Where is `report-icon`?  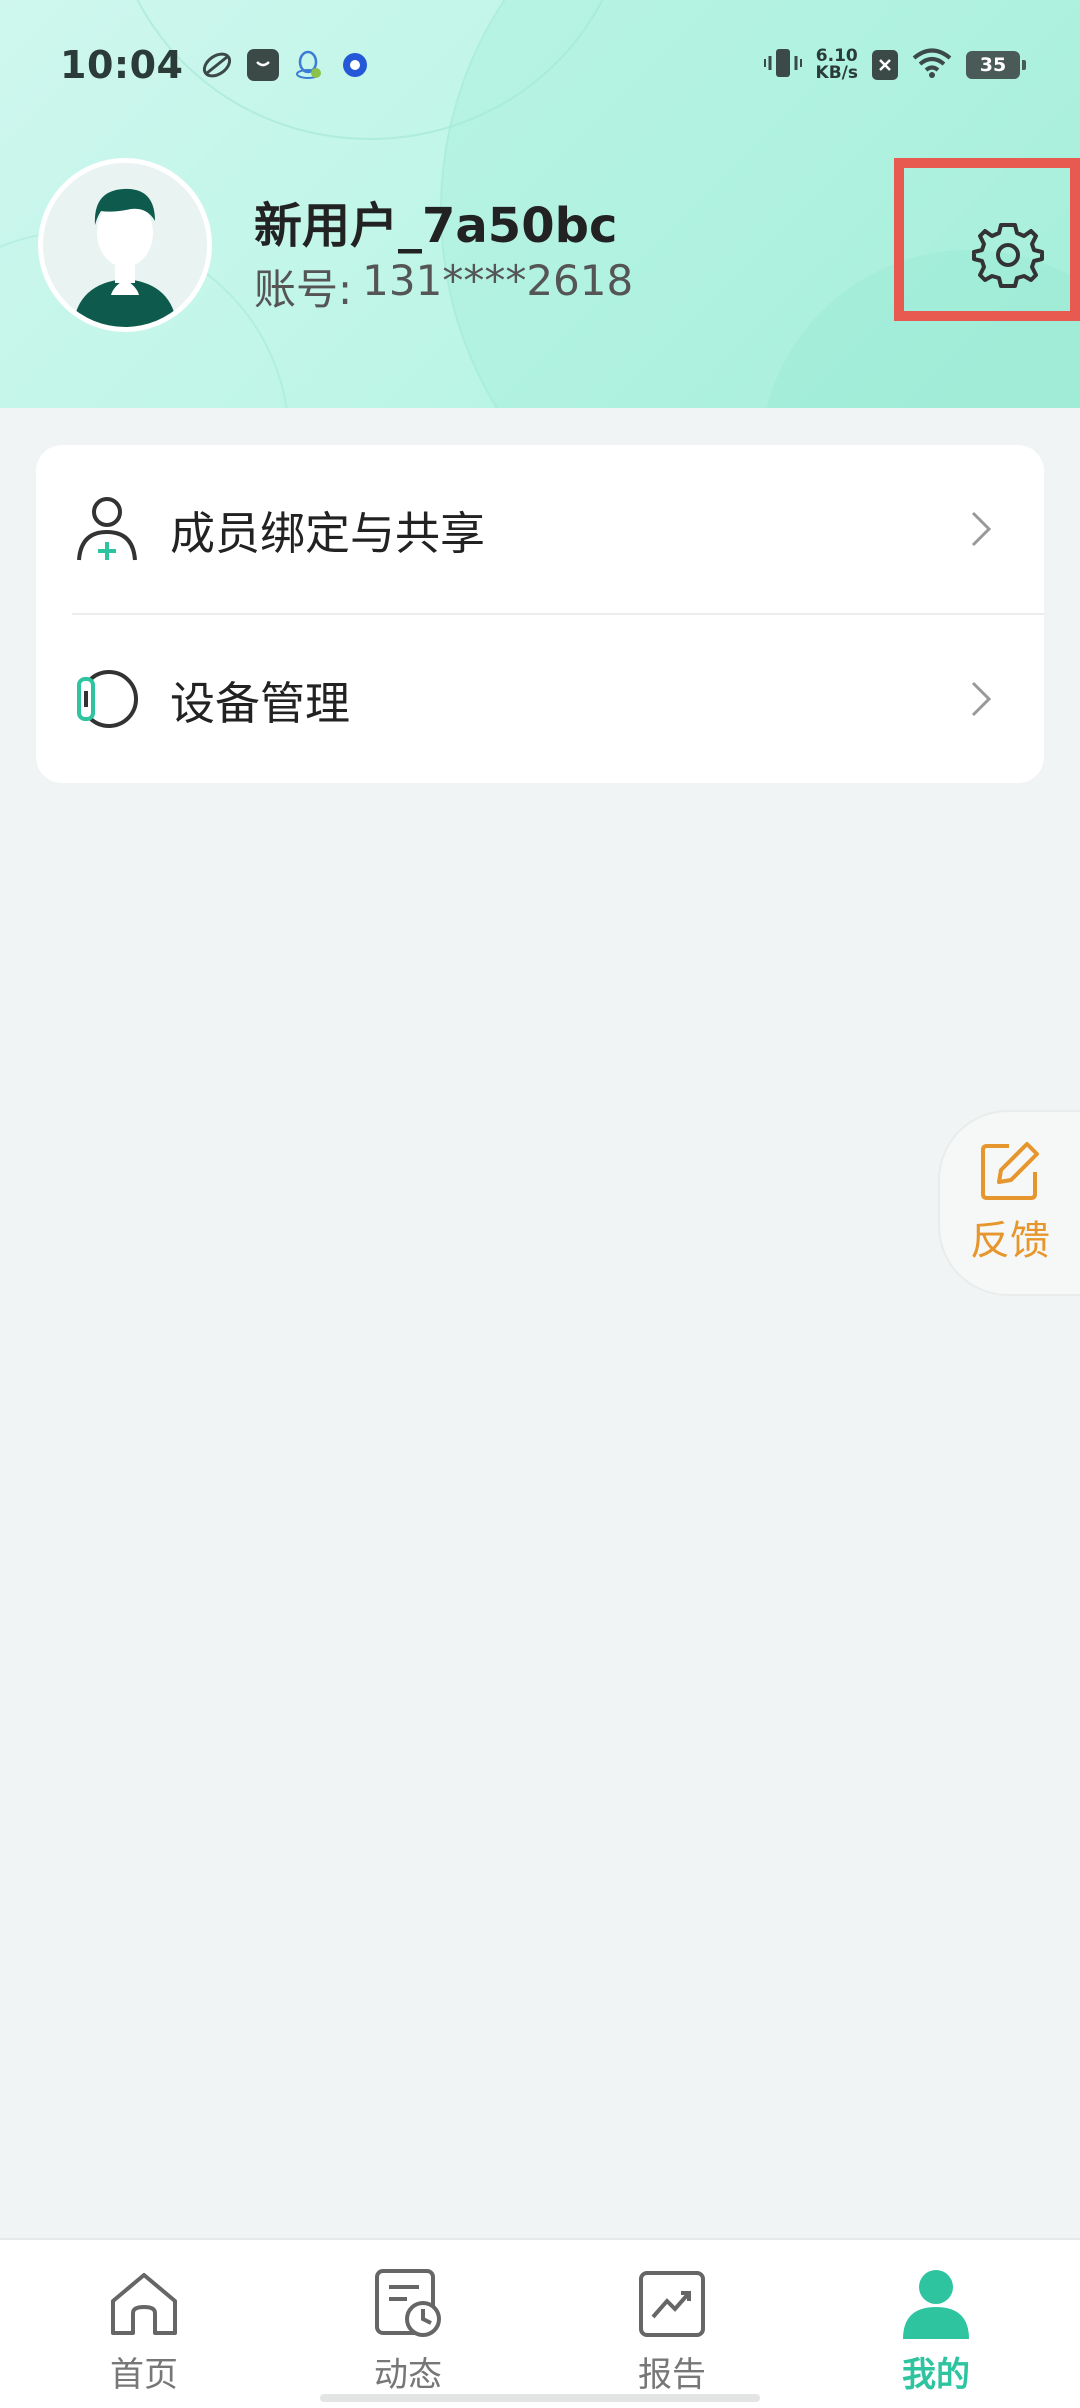
report-icon is located at coordinates (672, 2303).